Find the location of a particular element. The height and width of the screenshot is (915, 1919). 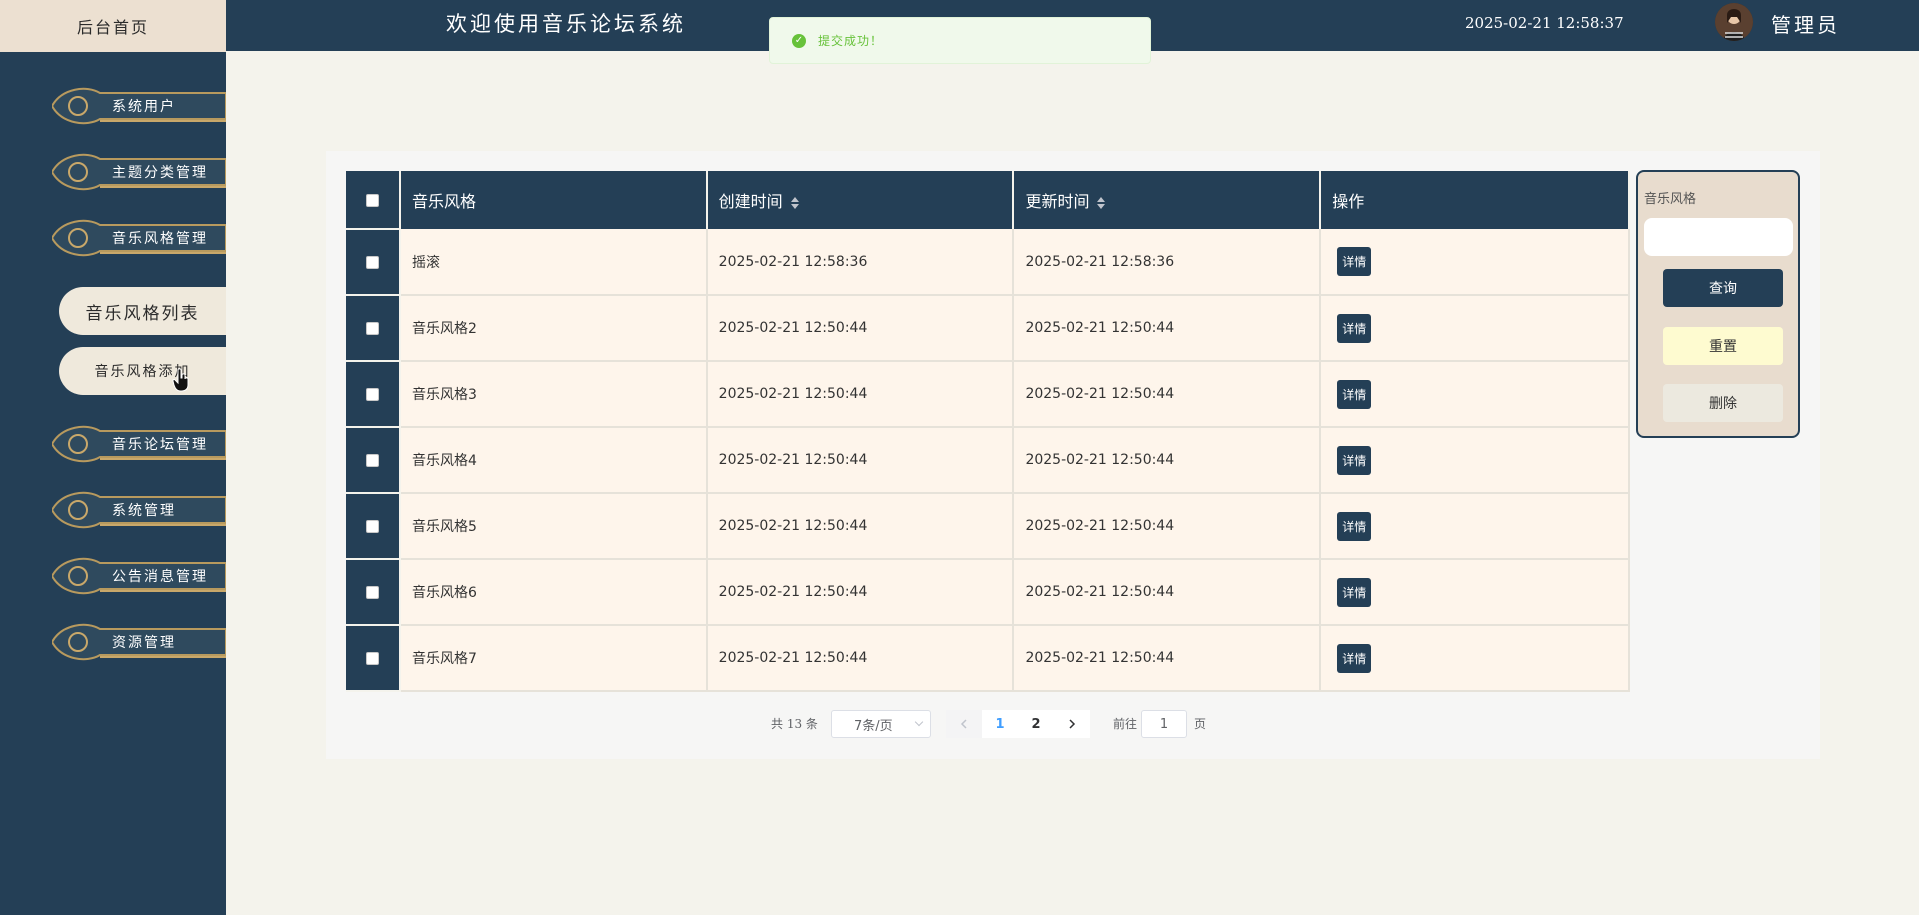

select-all-cell is located at coordinates (373, 200).